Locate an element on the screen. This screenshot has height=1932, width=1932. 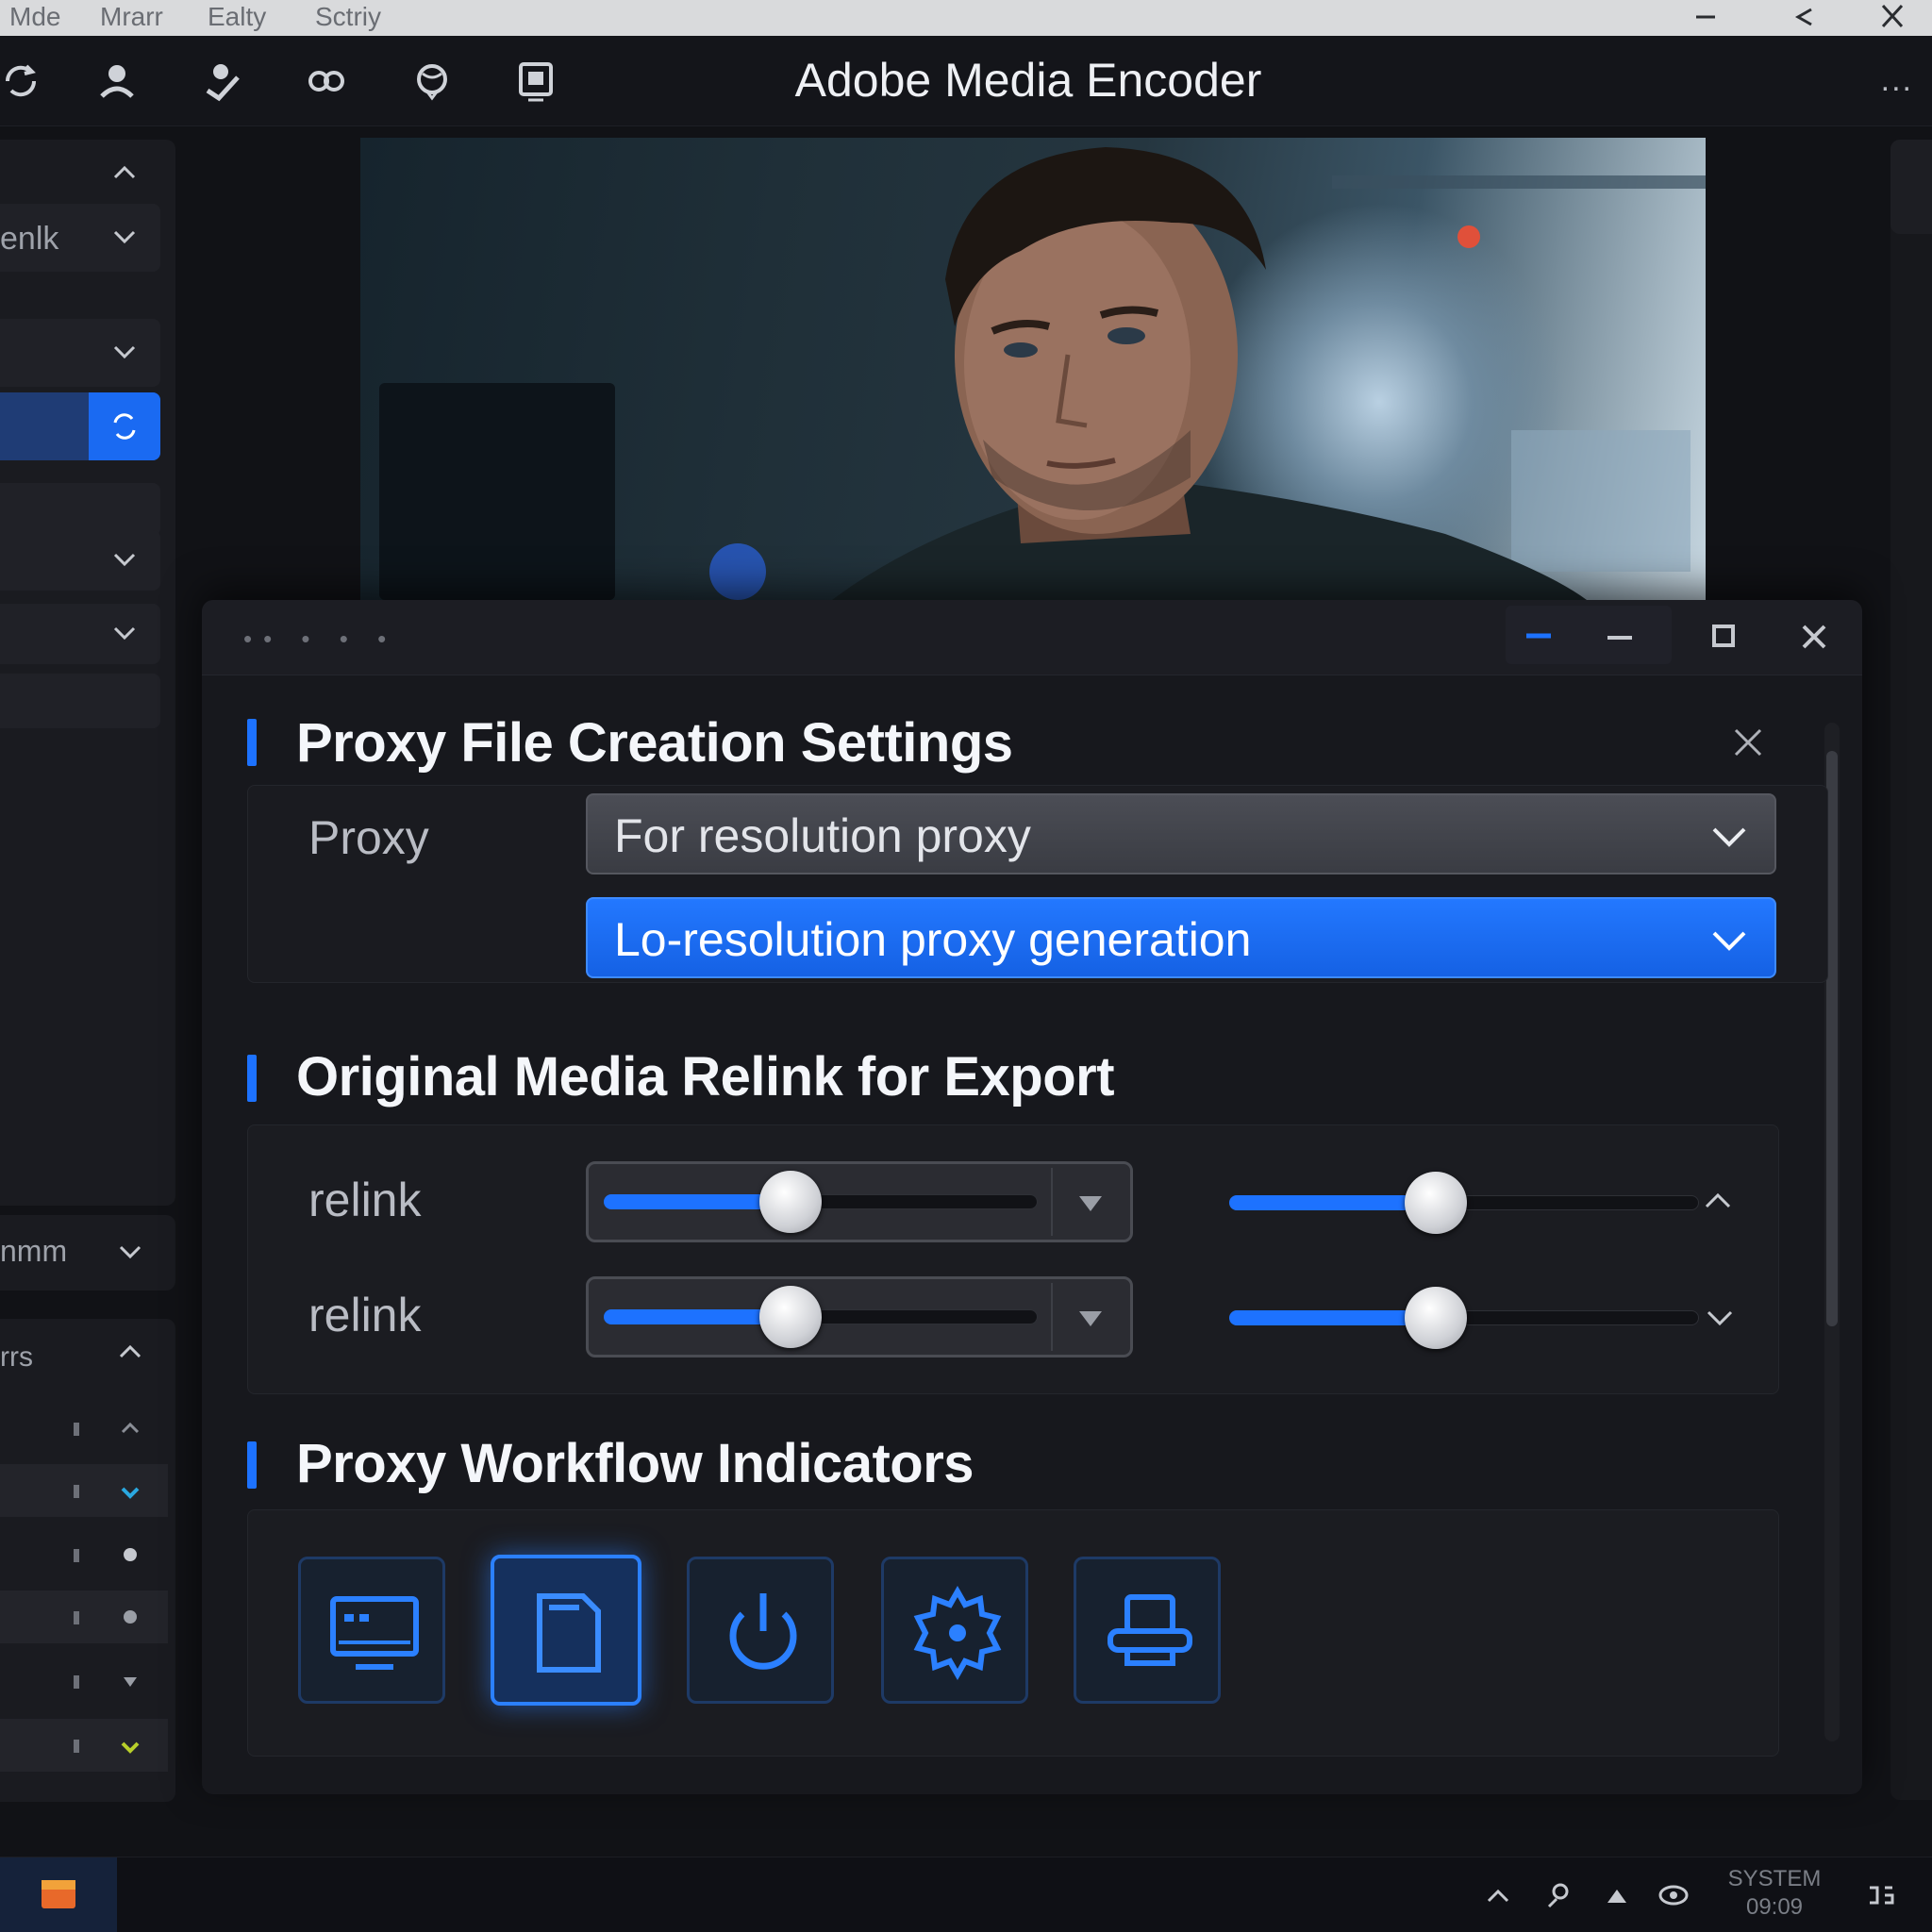
maximize-dialog-button is located at coordinates (1724, 637).